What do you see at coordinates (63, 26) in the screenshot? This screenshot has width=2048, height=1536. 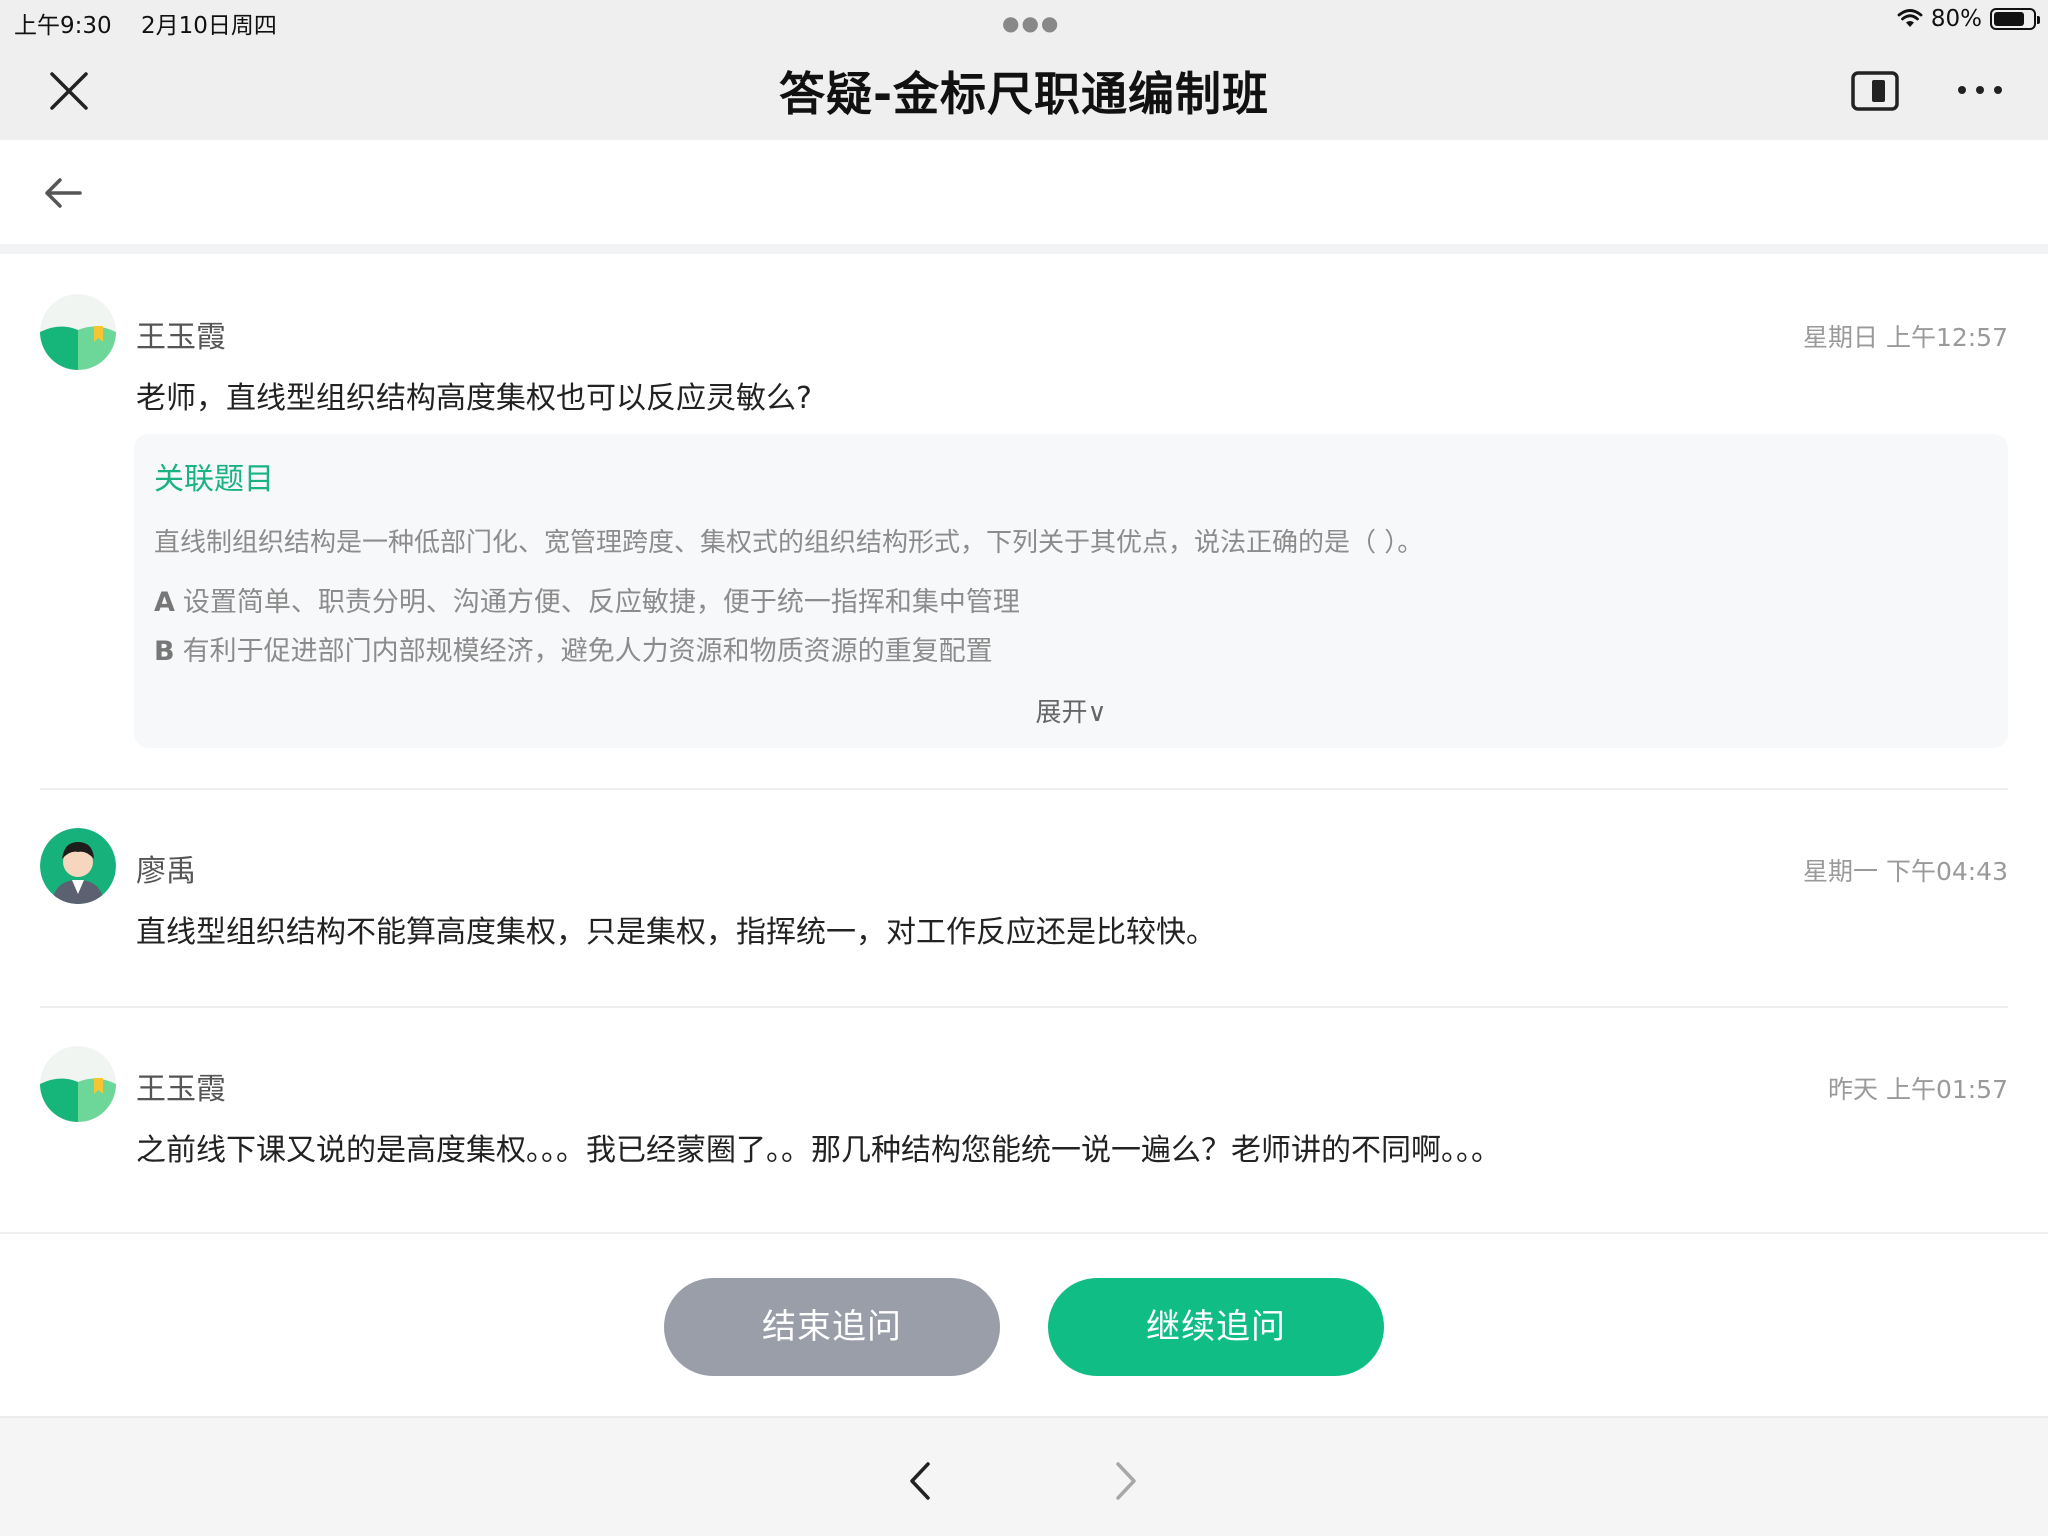 I see `status-time: 上午9:30` at bounding box center [63, 26].